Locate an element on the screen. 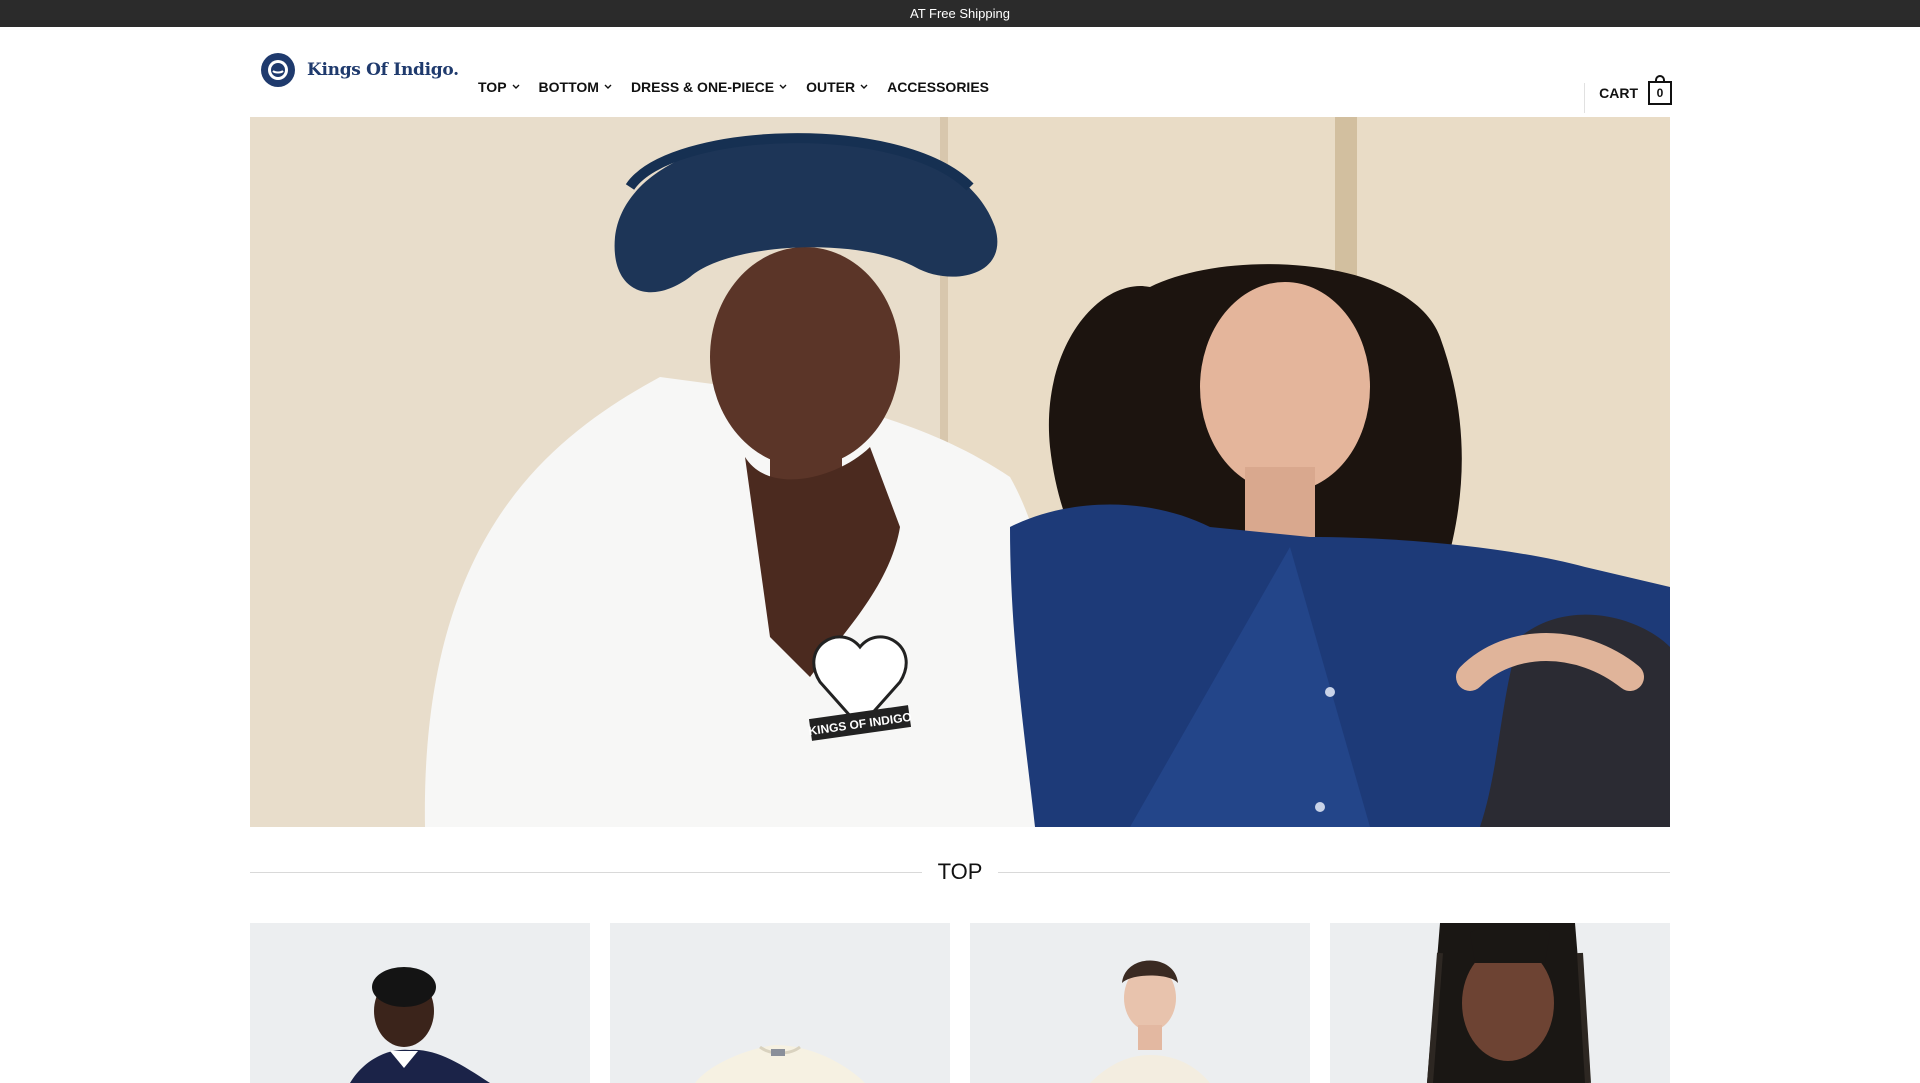  nav-item-label: ACCESSORIES is located at coordinates (938, 87).